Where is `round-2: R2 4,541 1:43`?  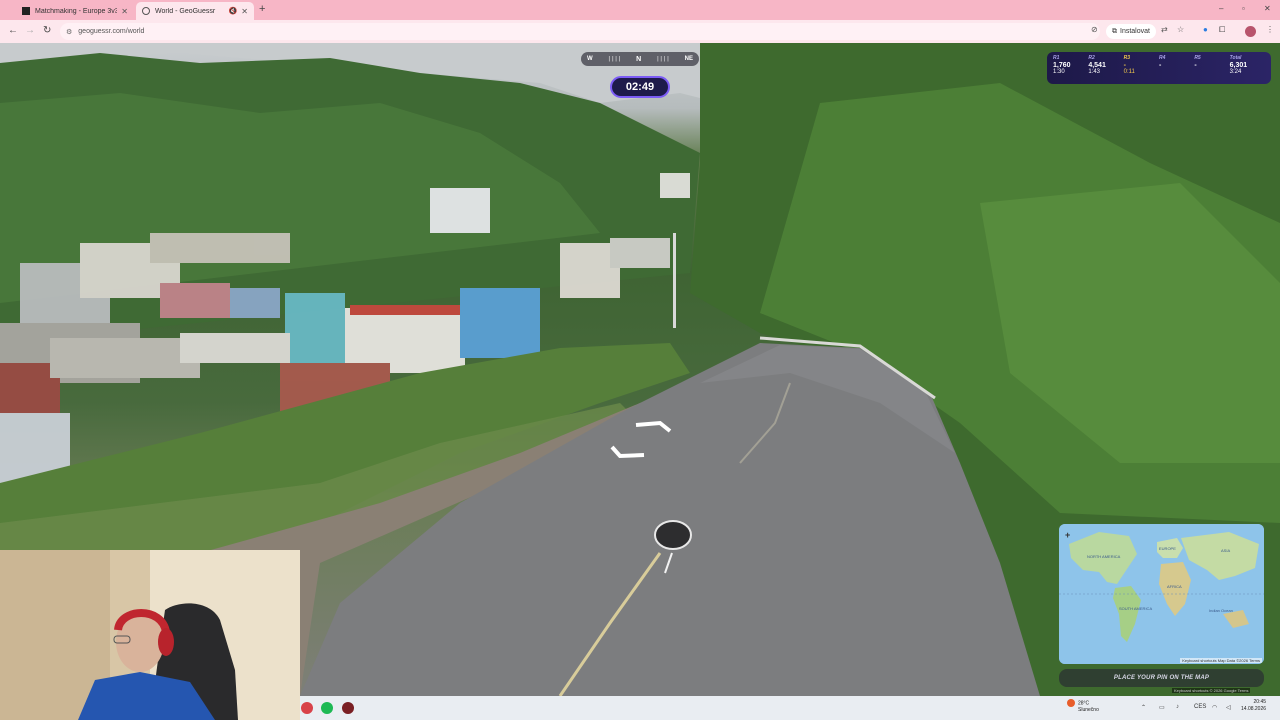
round-2: R2 4,541 1:43 is located at coordinates (1105, 68).